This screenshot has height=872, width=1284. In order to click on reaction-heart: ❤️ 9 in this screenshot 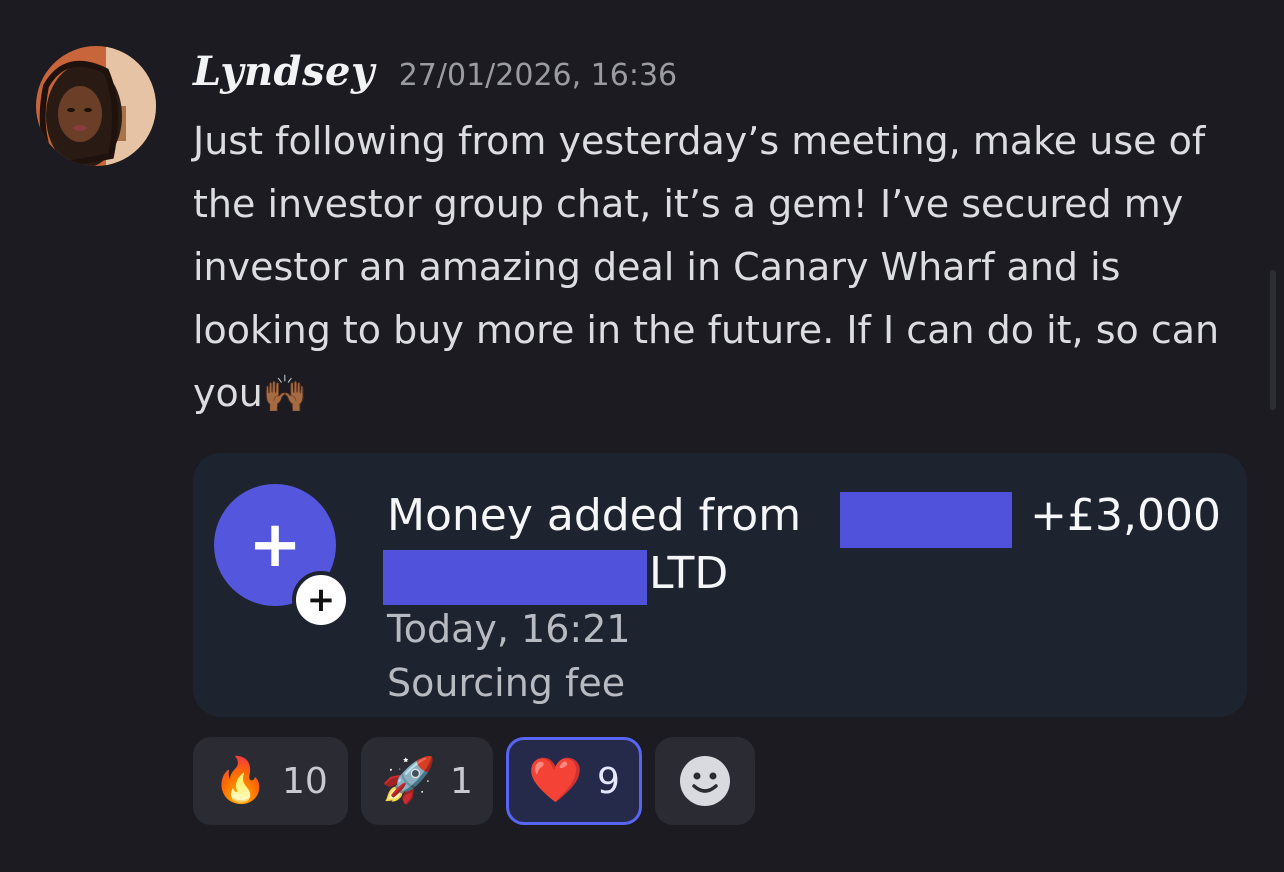, I will do `click(574, 781)`.